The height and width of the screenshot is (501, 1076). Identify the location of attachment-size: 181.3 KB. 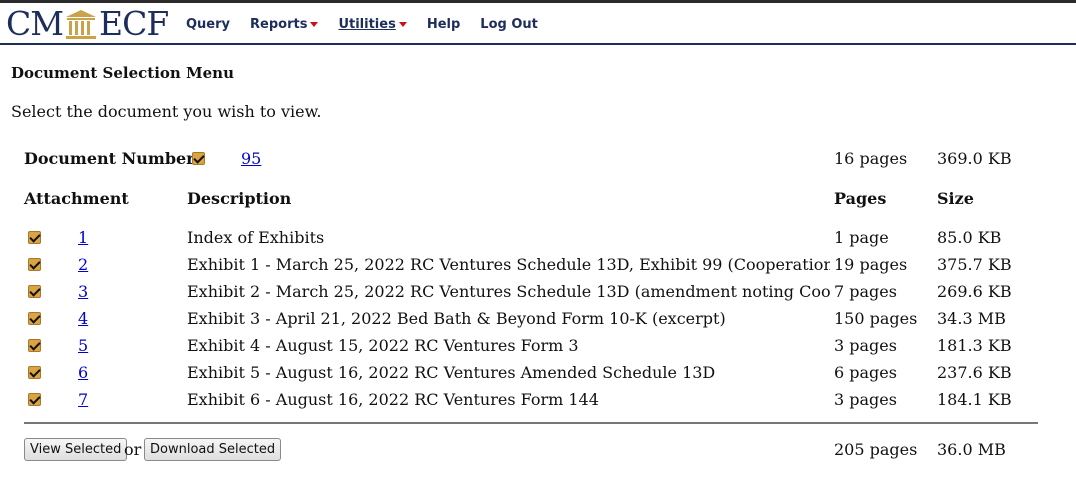
(974, 345).